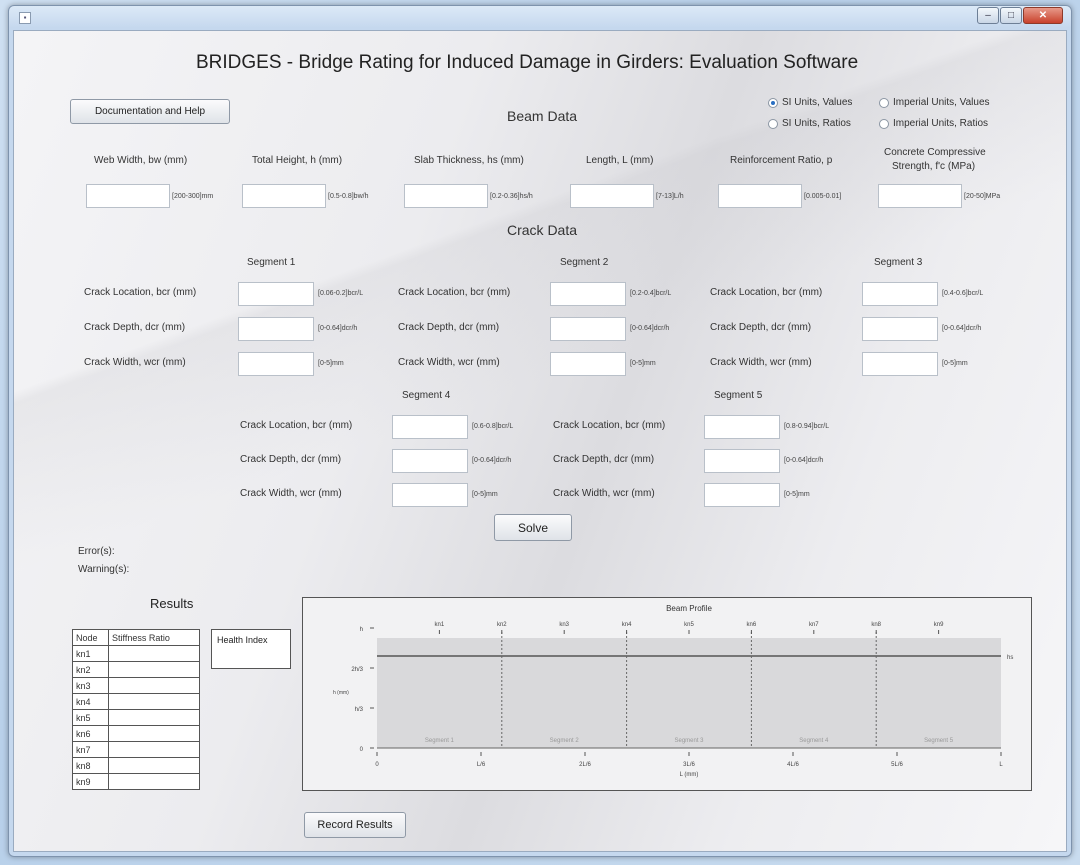 The image size is (1080, 865). What do you see at coordinates (934, 102) in the screenshot?
I see `radio-imperial-values: Imperial Units, Values` at bounding box center [934, 102].